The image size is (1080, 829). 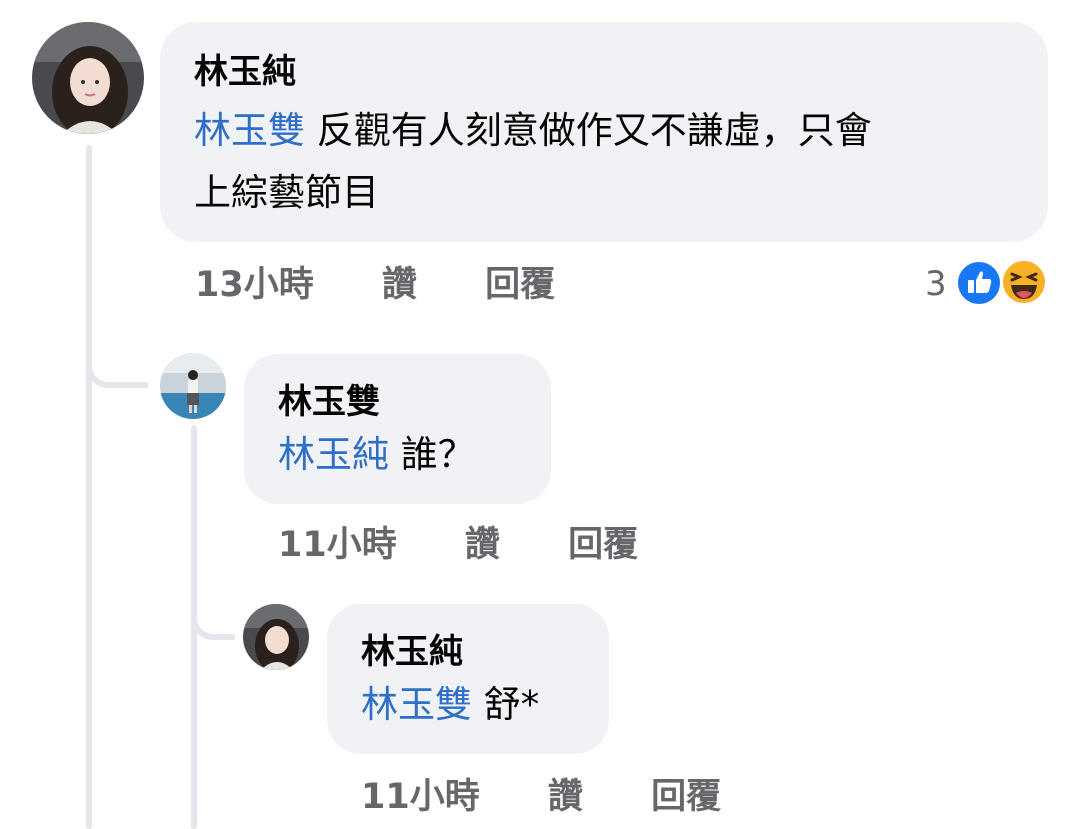 What do you see at coordinates (1024, 282) in the screenshot?
I see `haha-icon` at bounding box center [1024, 282].